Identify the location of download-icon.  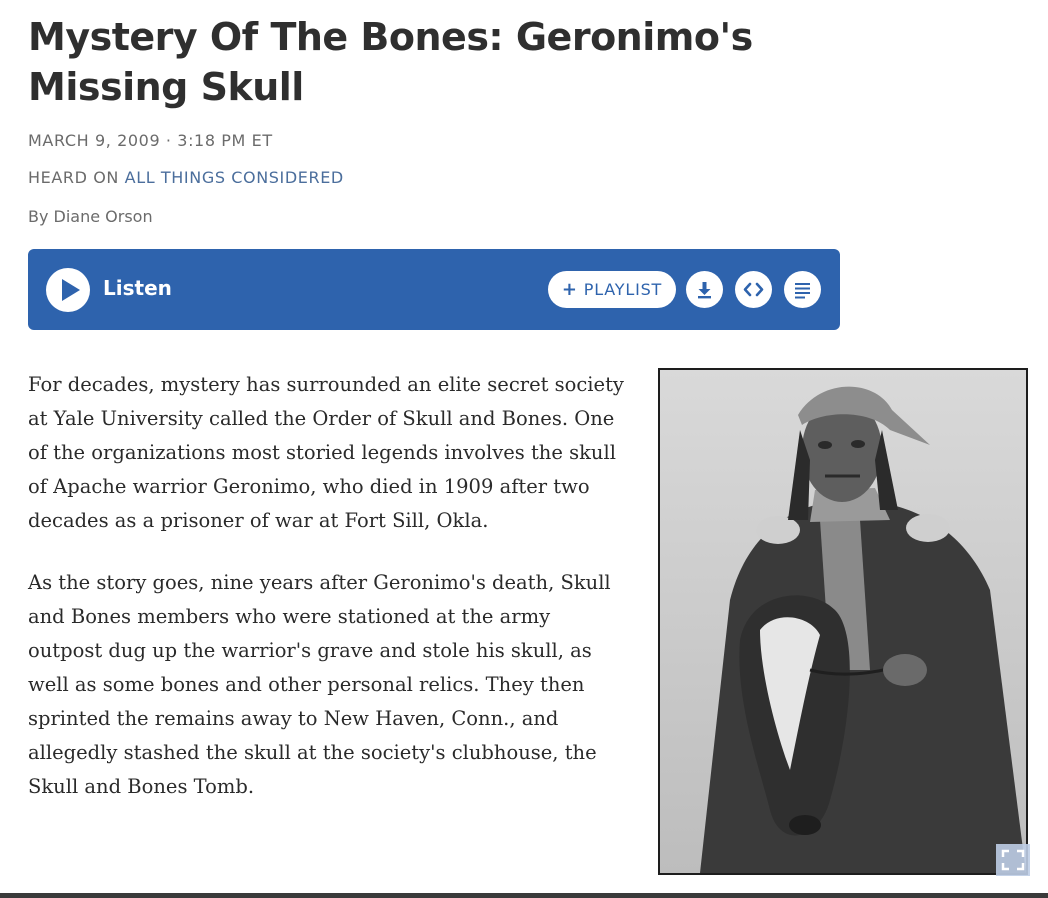
(704, 290).